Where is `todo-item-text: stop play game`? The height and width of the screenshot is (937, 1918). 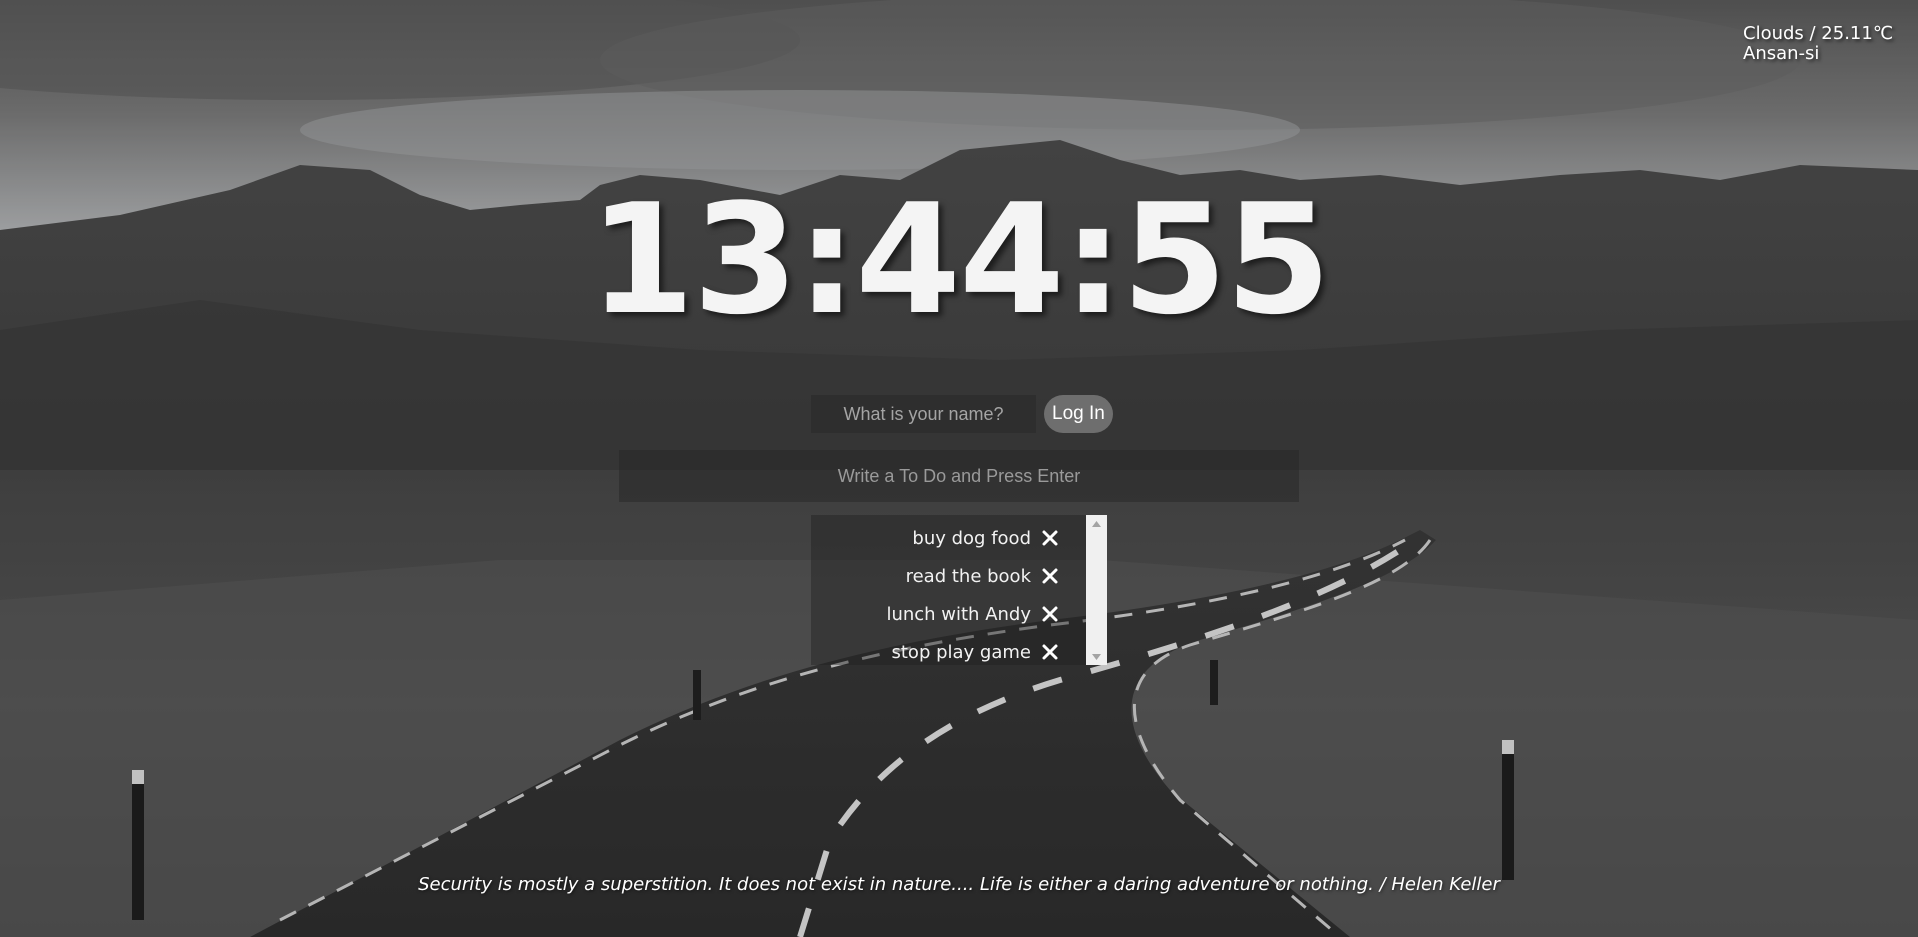 todo-item-text: stop play game is located at coordinates (961, 652).